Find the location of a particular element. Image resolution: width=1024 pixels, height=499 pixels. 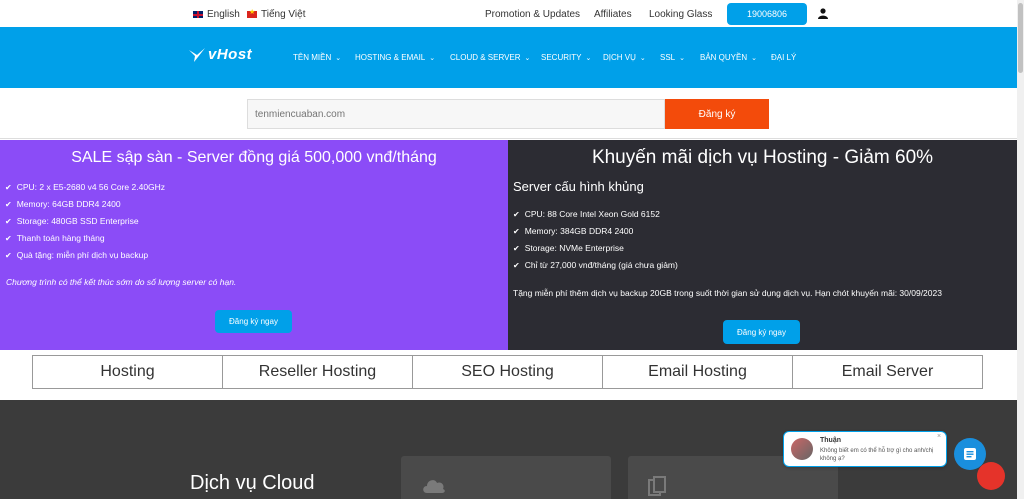

feature-item: ✔ Thanh toán hàng tháng is located at coordinates (55, 238).